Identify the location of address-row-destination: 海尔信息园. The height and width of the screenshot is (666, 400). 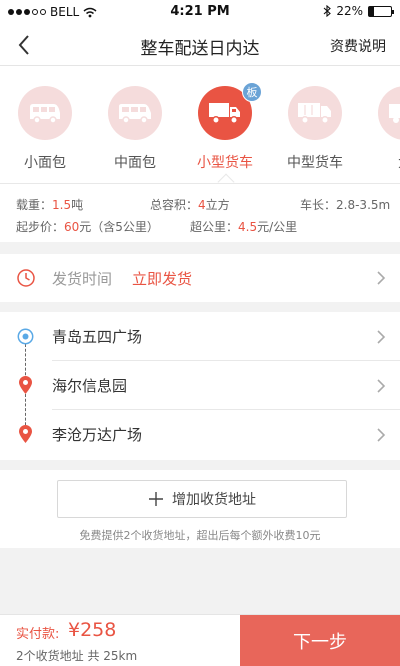
(200, 385).